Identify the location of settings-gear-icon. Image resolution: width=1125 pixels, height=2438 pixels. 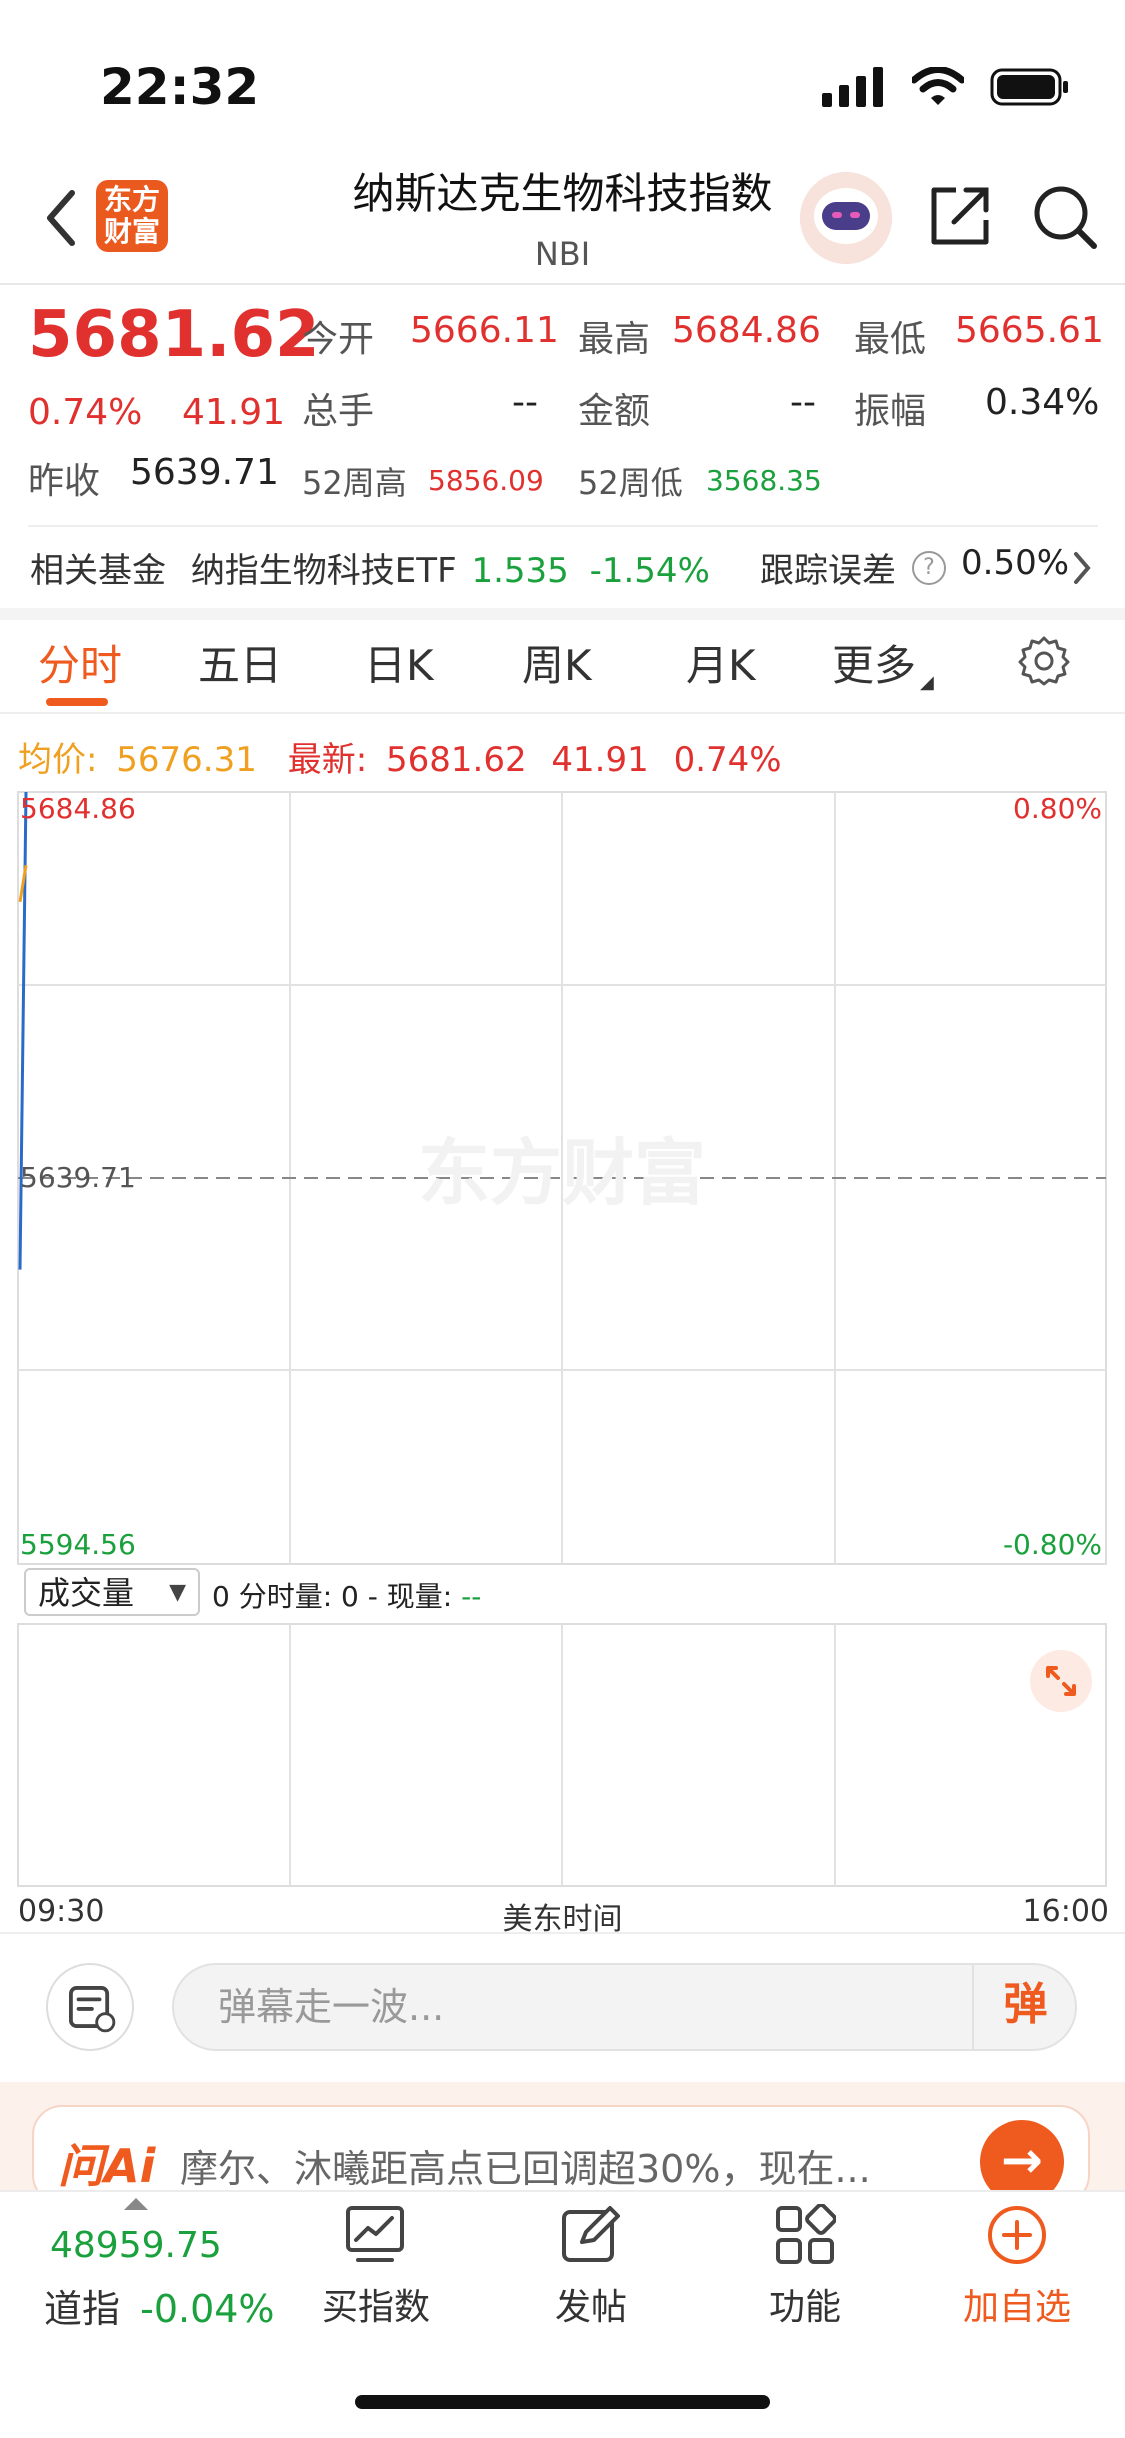
(1044, 660).